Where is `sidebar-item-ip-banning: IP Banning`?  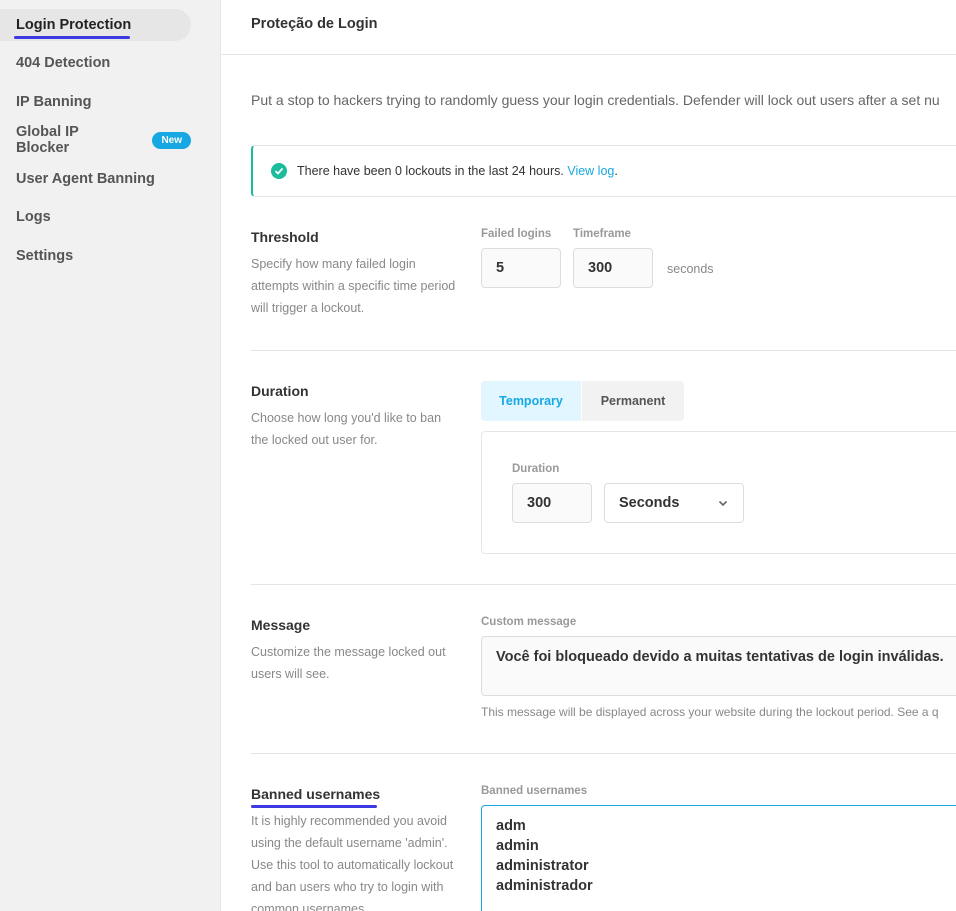 sidebar-item-ip-banning: IP Banning is located at coordinates (95, 102).